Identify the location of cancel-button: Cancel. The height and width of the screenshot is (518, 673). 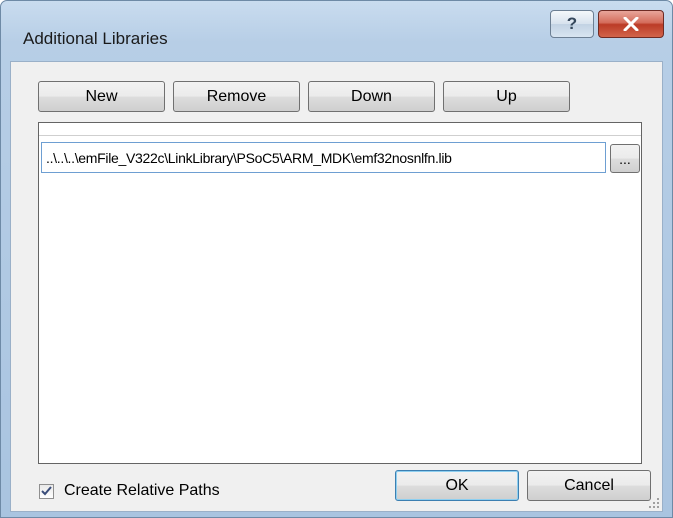
(589, 485).